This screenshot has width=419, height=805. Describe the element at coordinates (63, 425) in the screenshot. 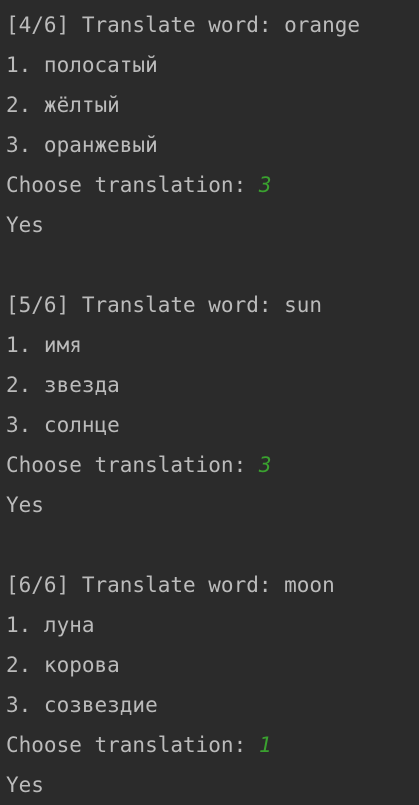

I see `option-line: 3. солнце` at that location.